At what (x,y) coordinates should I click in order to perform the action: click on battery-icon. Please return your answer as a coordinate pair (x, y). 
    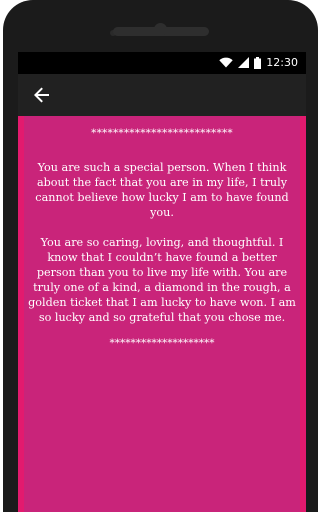
    Looking at the image, I should click on (258, 62).